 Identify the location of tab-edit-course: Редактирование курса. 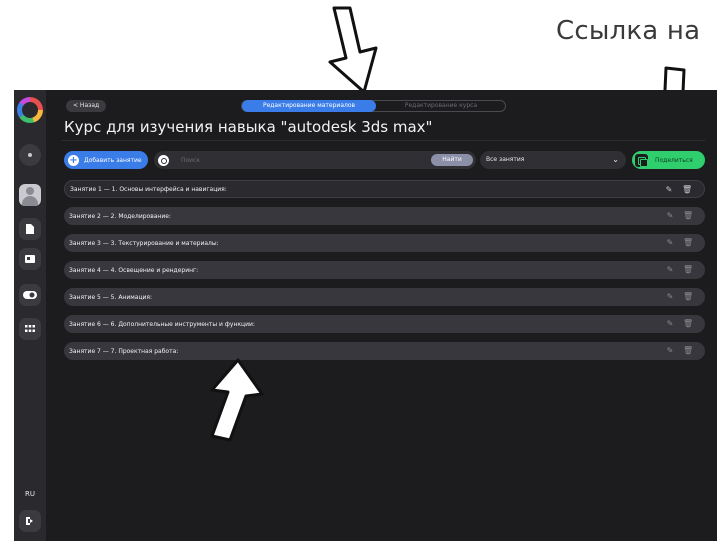
(441, 106).